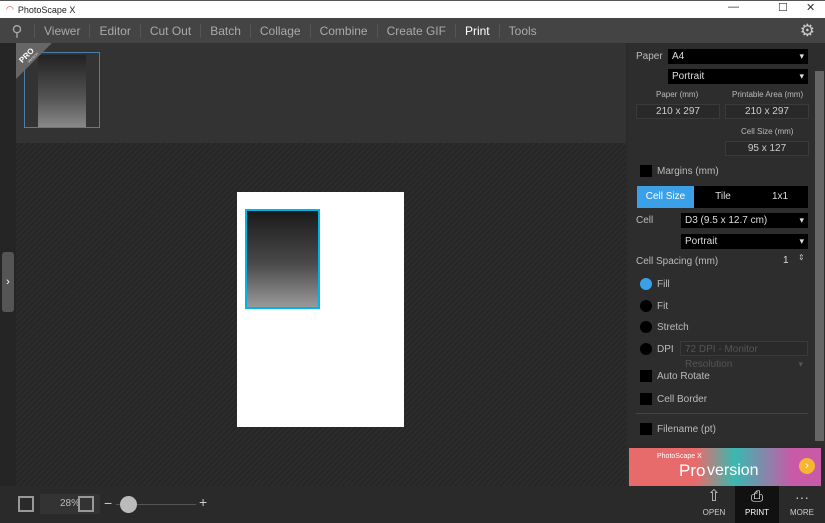  What do you see at coordinates (46, 9) in the screenshot?
I see `window-title: PhotoScape X` at bounding box center [46, 9].